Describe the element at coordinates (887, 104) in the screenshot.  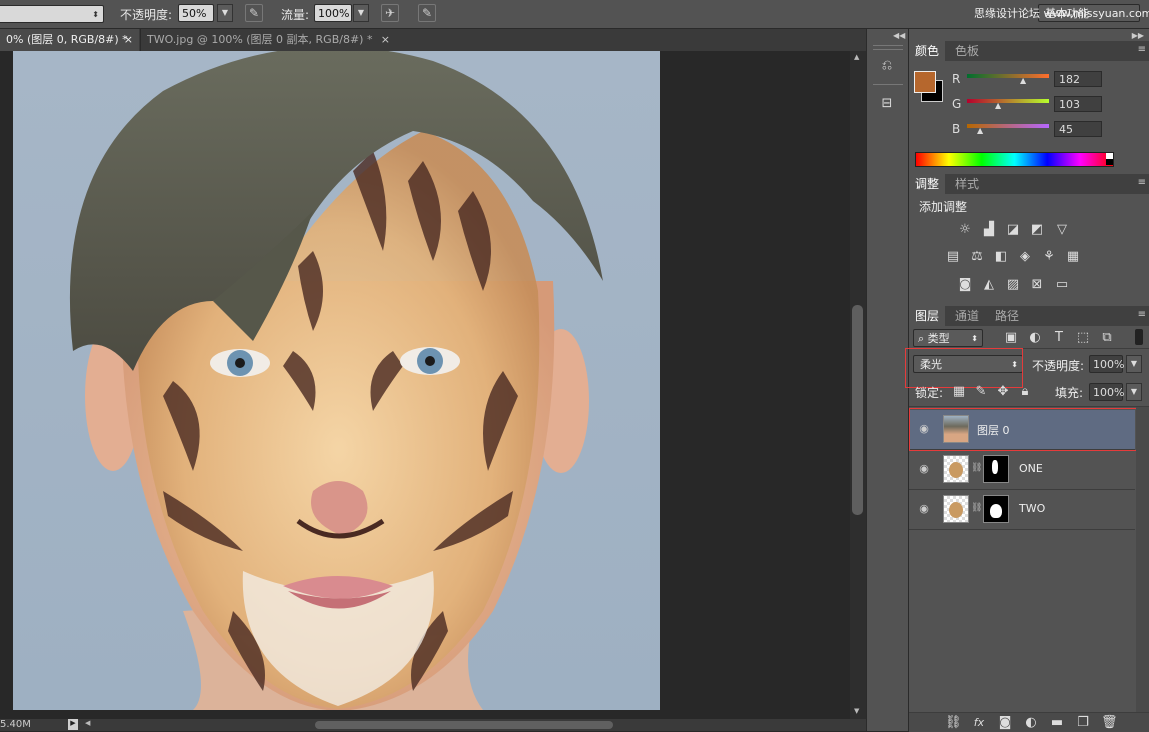
I see `properties-icon: ⊟` at that location.